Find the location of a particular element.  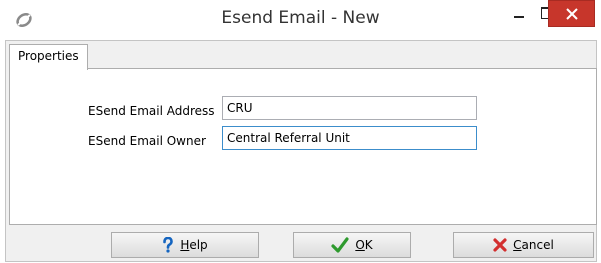

email-owner-label: ESend Email Owner is located at coordinates (147, 141).